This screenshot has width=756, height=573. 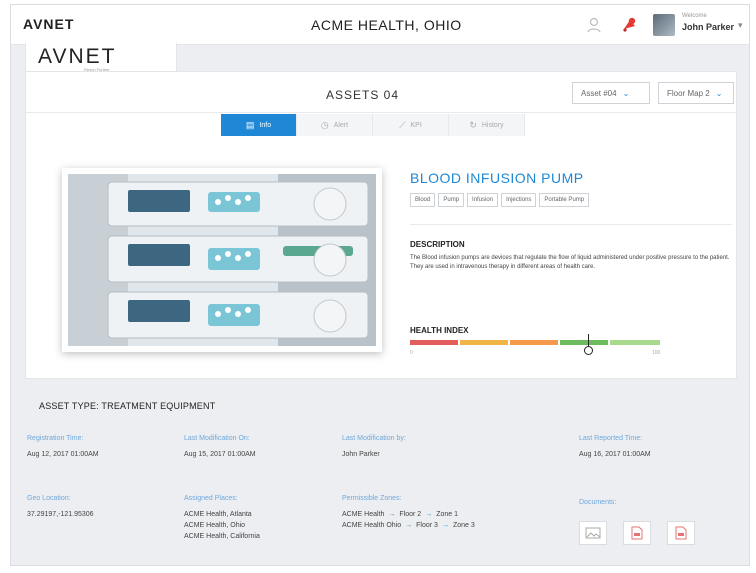 What do you see at coordinates (374, 438) in the screenshot?
I see `last-mod-by-label: Last Modification by:` at bounding box center [374, 438].